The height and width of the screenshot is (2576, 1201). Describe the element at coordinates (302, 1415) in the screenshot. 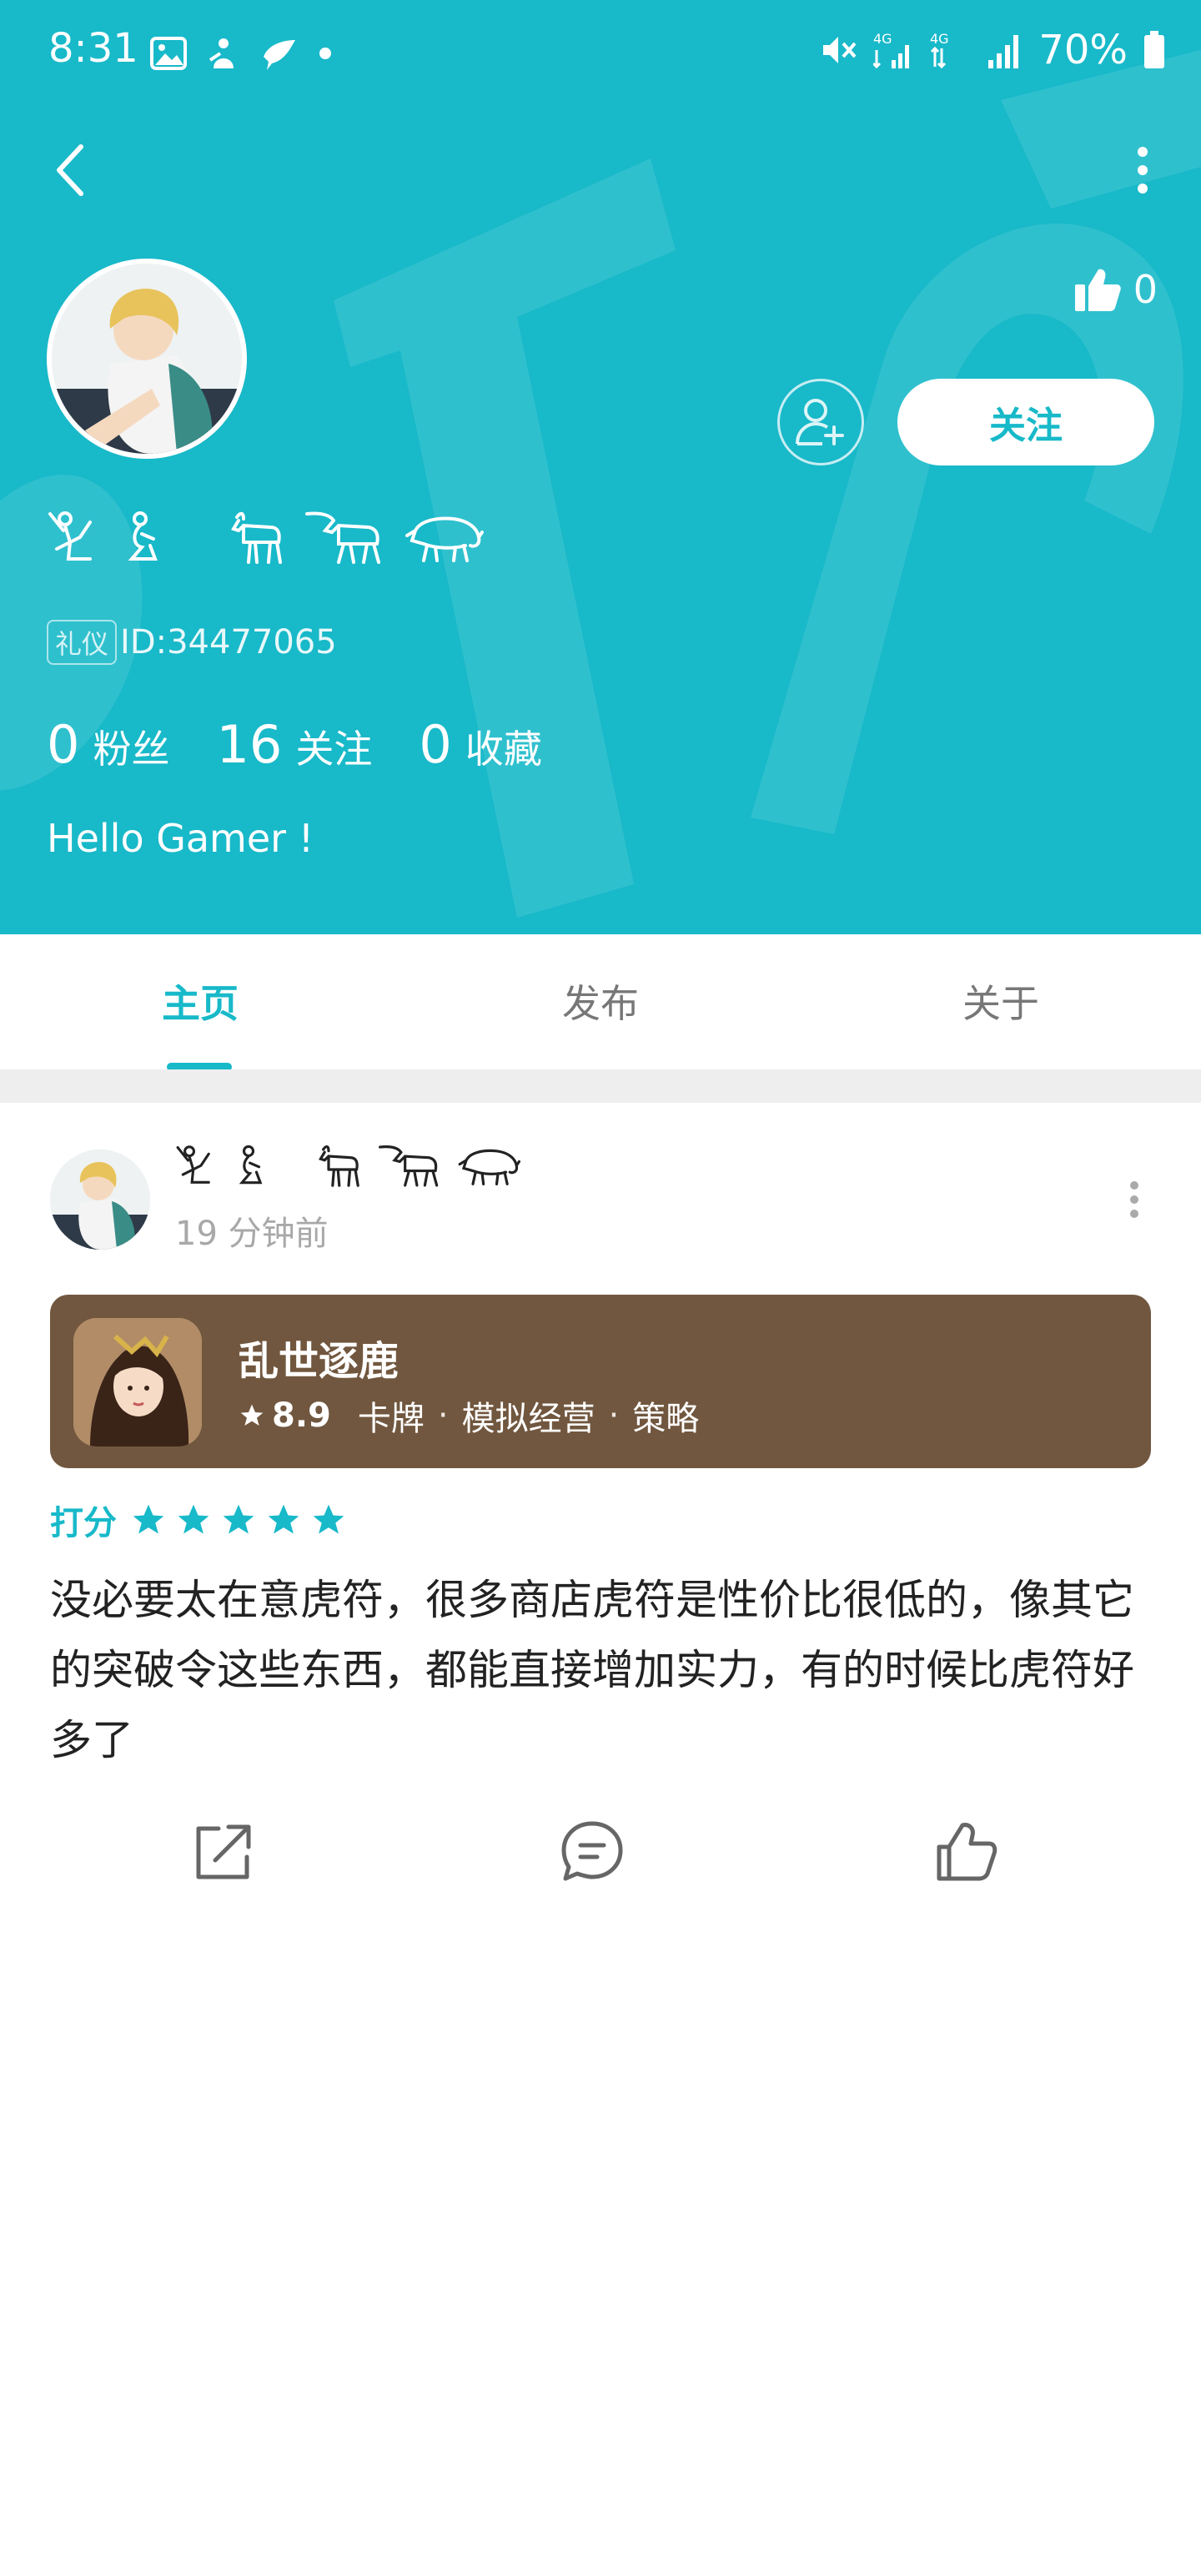

I see `game-score: 8.9` at that location.